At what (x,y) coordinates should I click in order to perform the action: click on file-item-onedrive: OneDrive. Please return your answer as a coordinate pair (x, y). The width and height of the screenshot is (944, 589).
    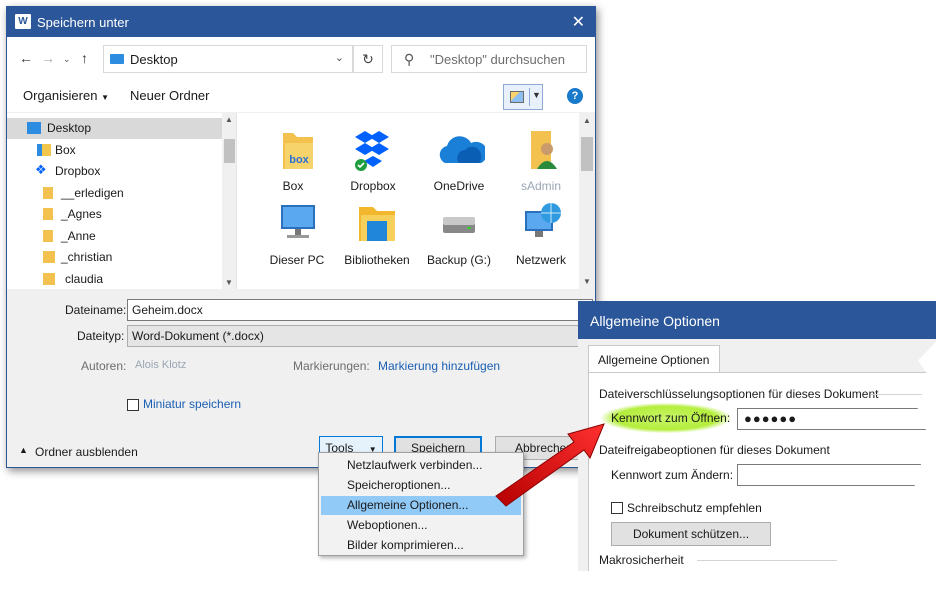
    Looking at the image, I should click on (459, 159).